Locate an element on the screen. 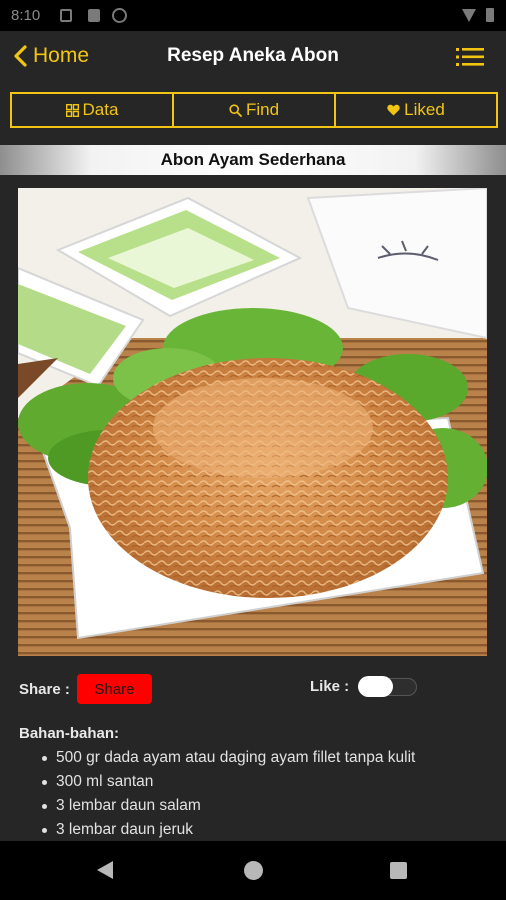  app-title: Resep Aneka Abon is located at coordinates (253, 55).